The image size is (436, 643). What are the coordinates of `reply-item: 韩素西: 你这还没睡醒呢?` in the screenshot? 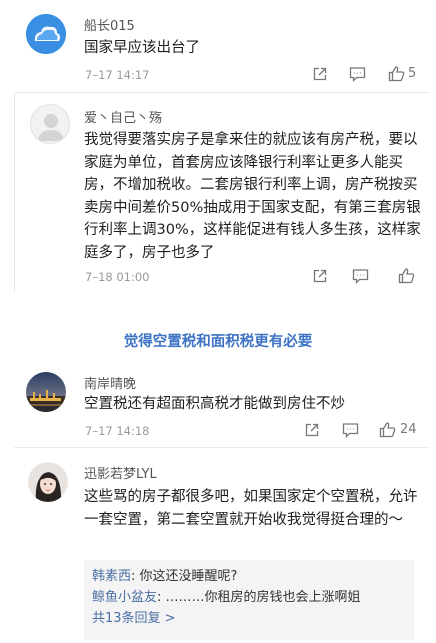 It's located at (165, 576).